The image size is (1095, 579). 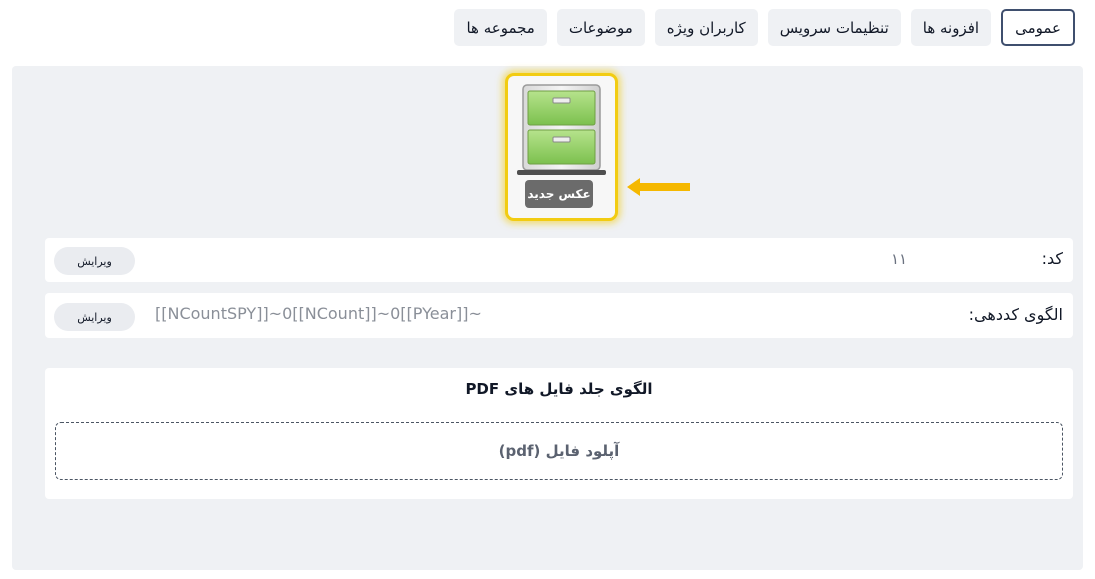 I want to click on code-label: کد:, so click(x=1052, y=258).